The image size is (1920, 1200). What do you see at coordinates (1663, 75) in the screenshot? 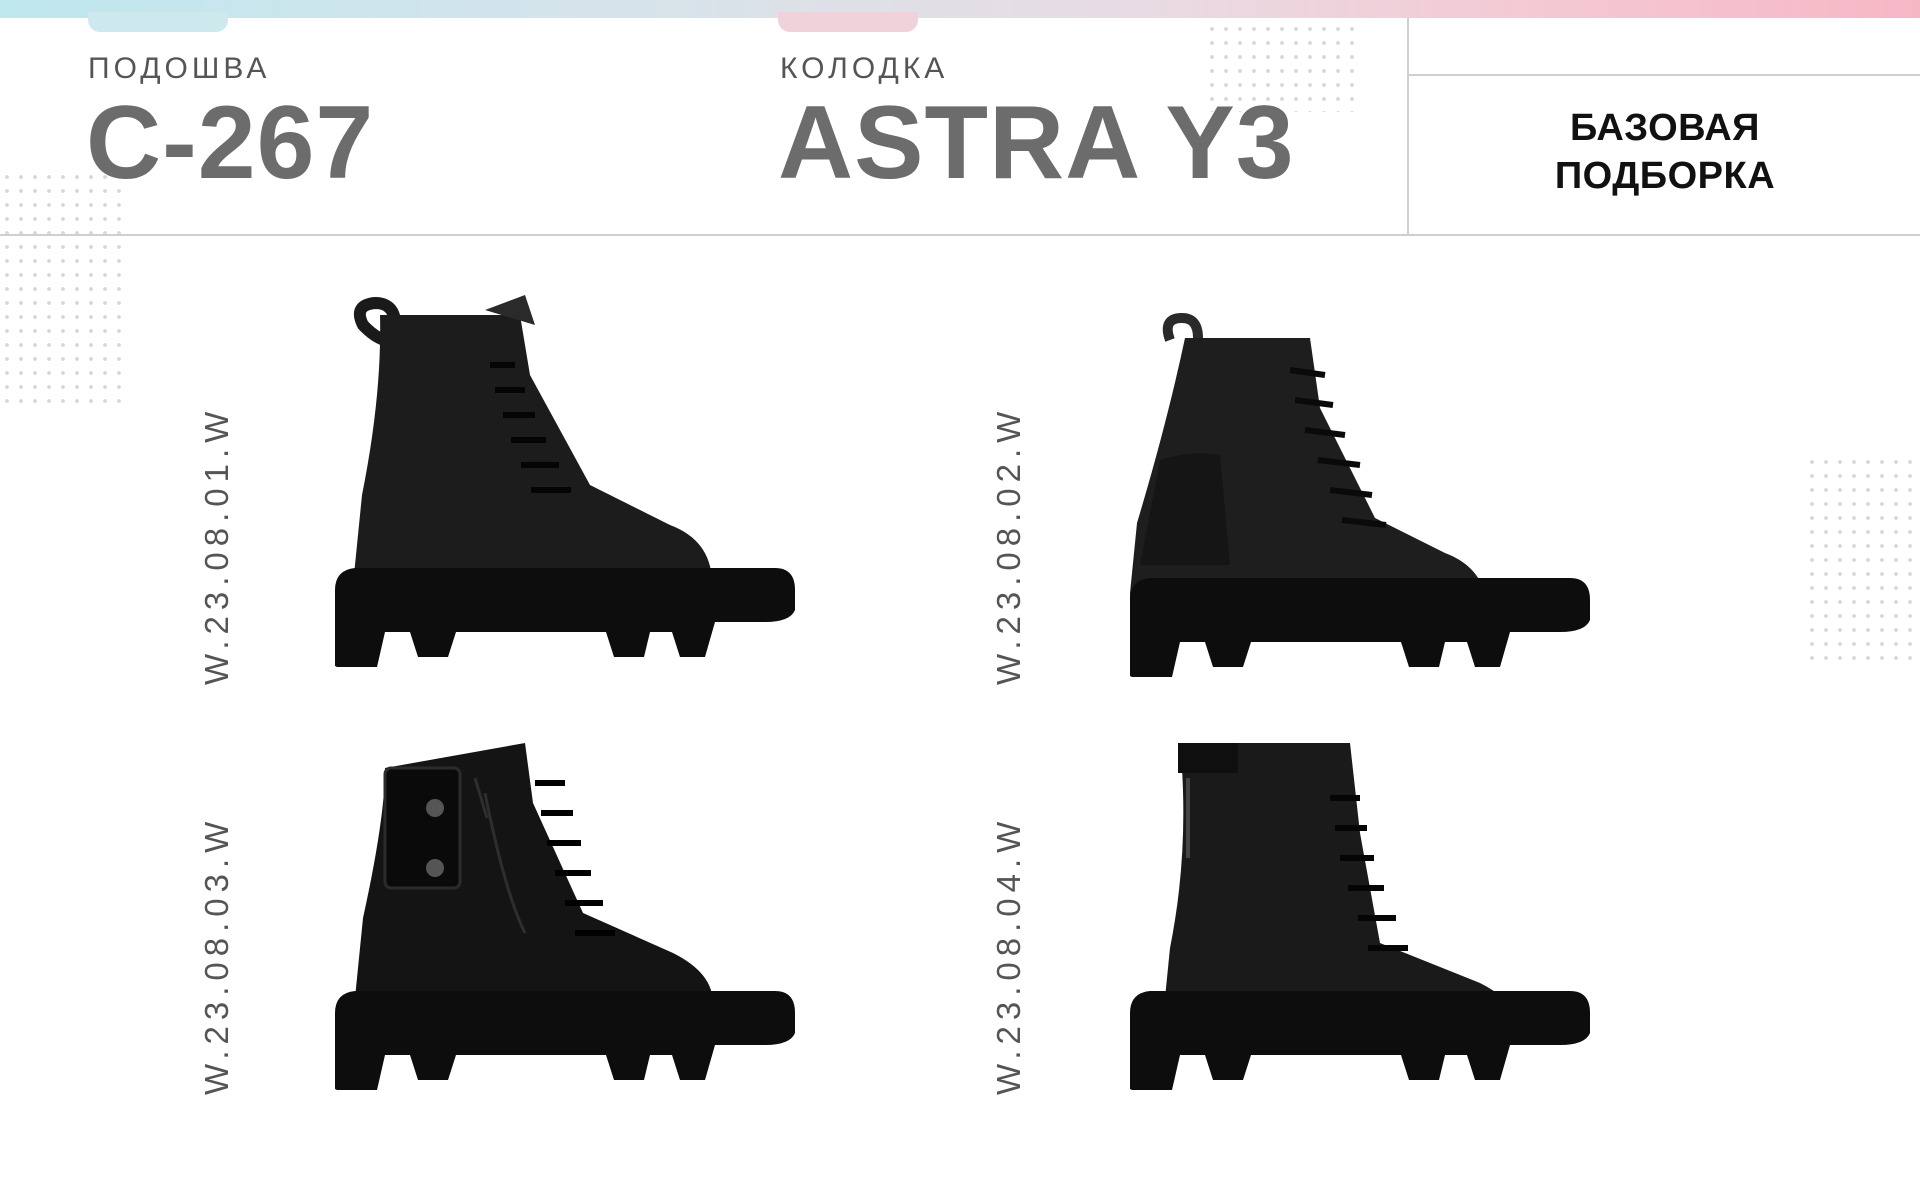
I see `header-divider-right` at bounding box center [1663, 75].